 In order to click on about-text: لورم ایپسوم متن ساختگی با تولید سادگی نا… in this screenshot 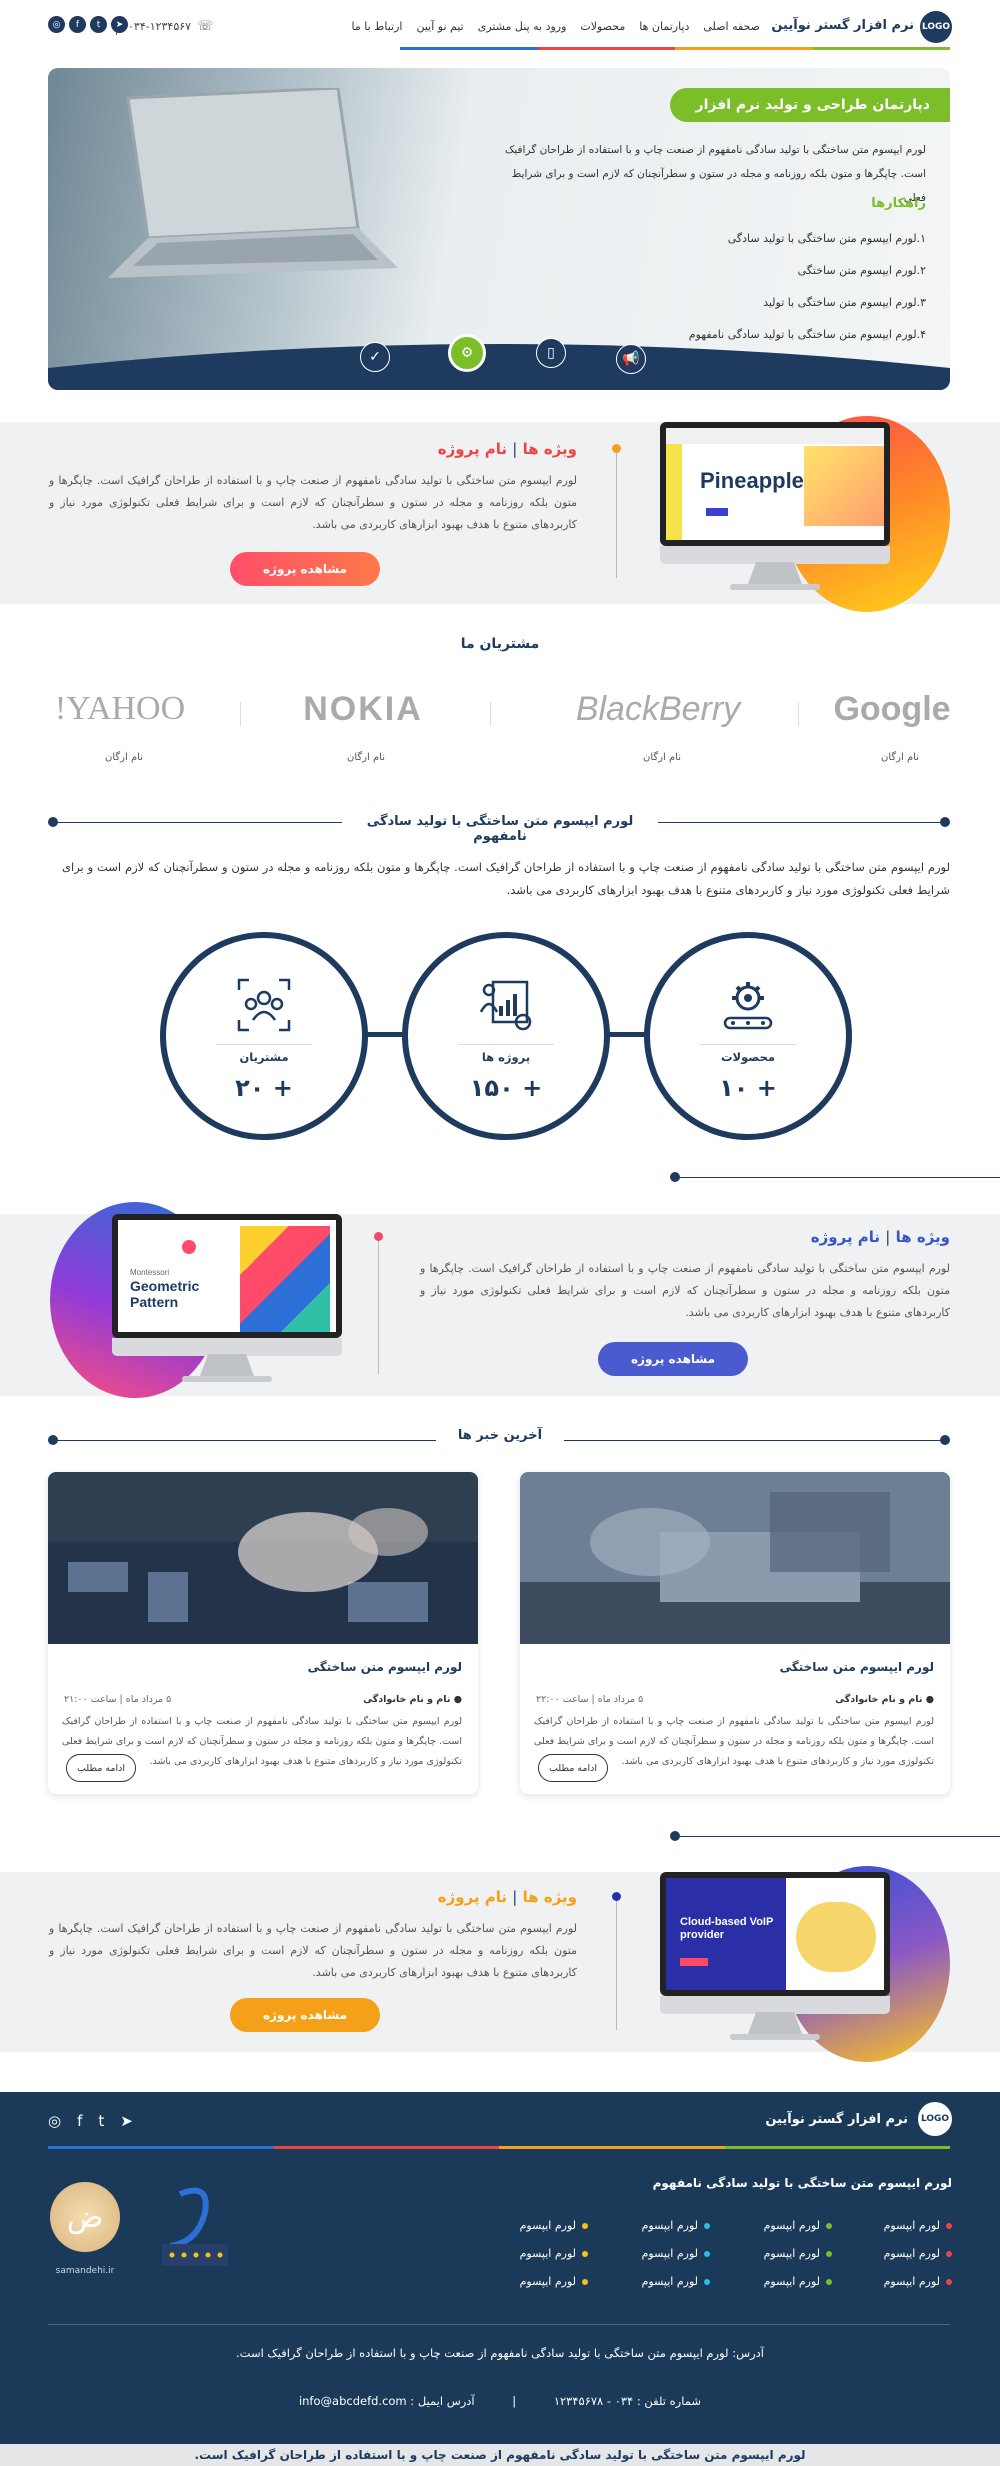, I will do `click(506, 878)`.